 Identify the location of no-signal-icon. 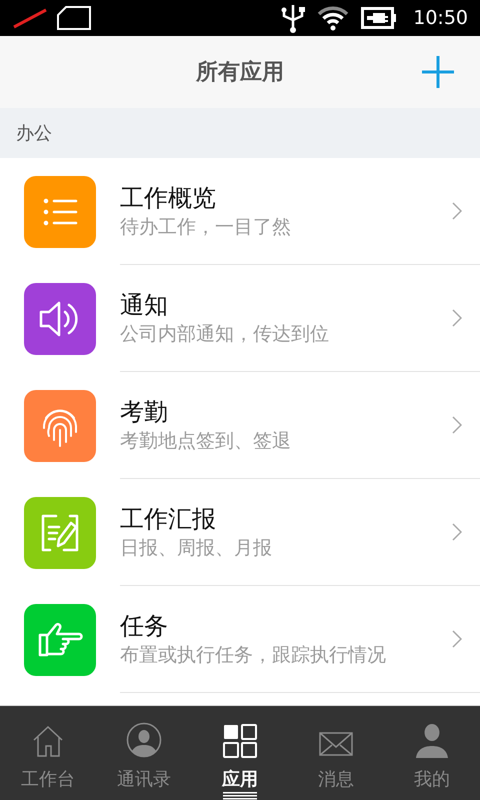
(30, 18).